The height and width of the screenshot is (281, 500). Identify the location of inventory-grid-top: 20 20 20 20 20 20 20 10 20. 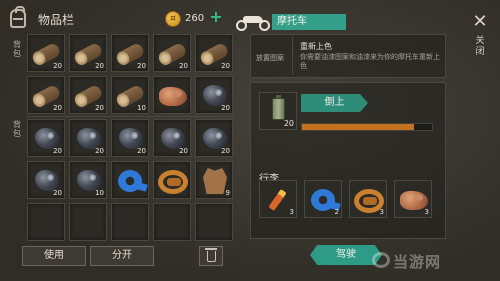
(130, 74).